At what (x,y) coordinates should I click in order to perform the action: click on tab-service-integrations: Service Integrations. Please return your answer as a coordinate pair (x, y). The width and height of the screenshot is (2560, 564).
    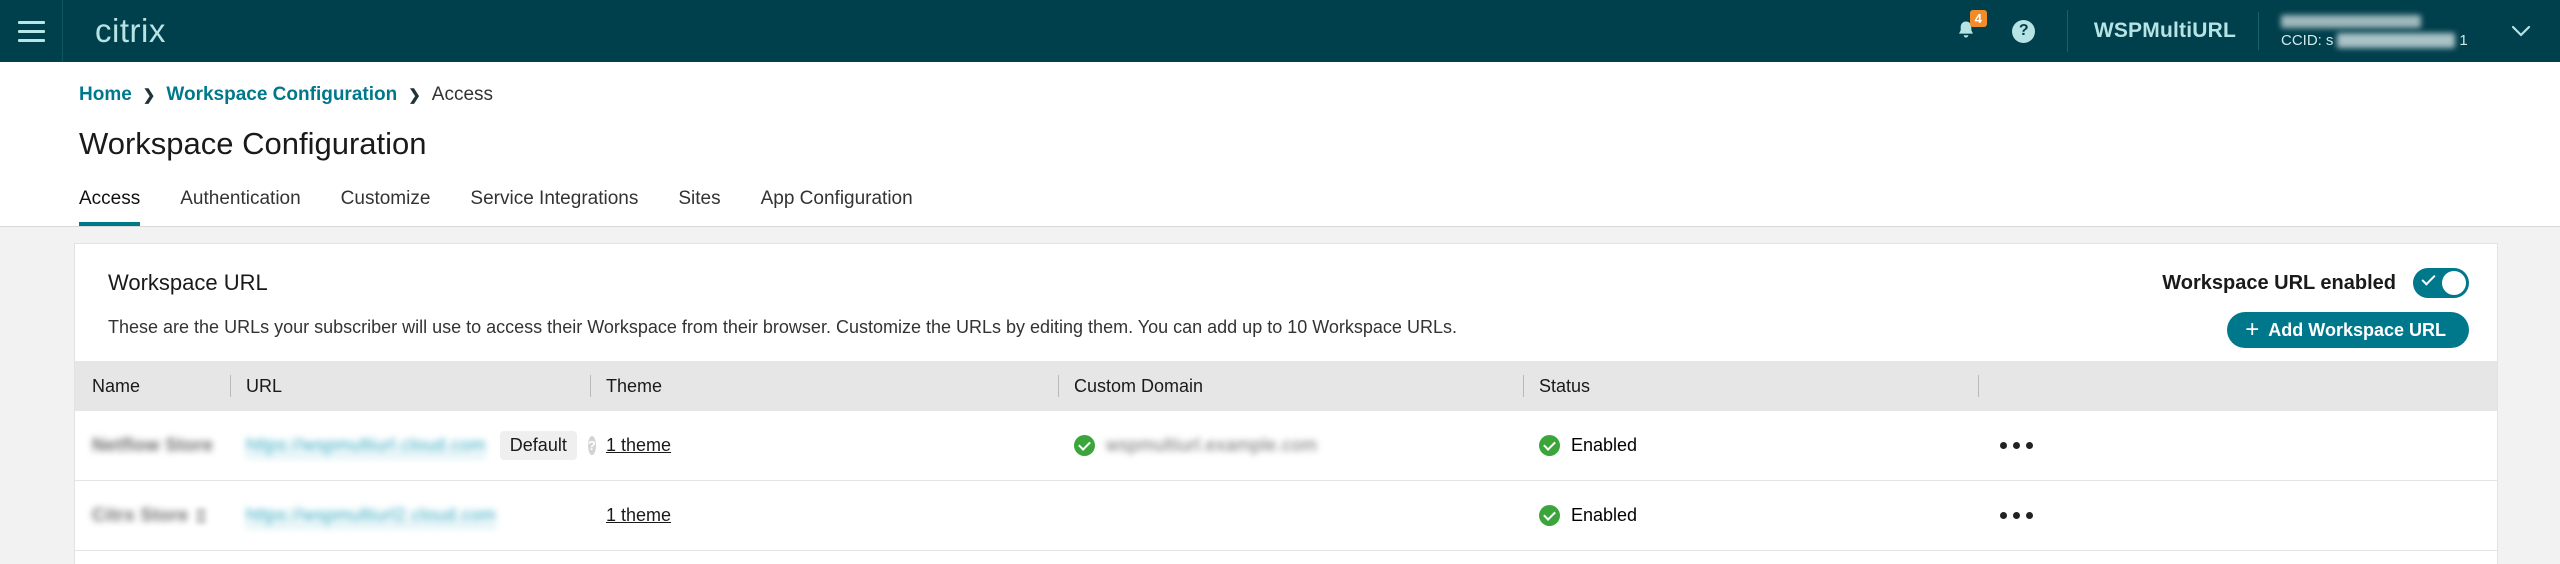
    Looking at the image, I should click on (554, 207).